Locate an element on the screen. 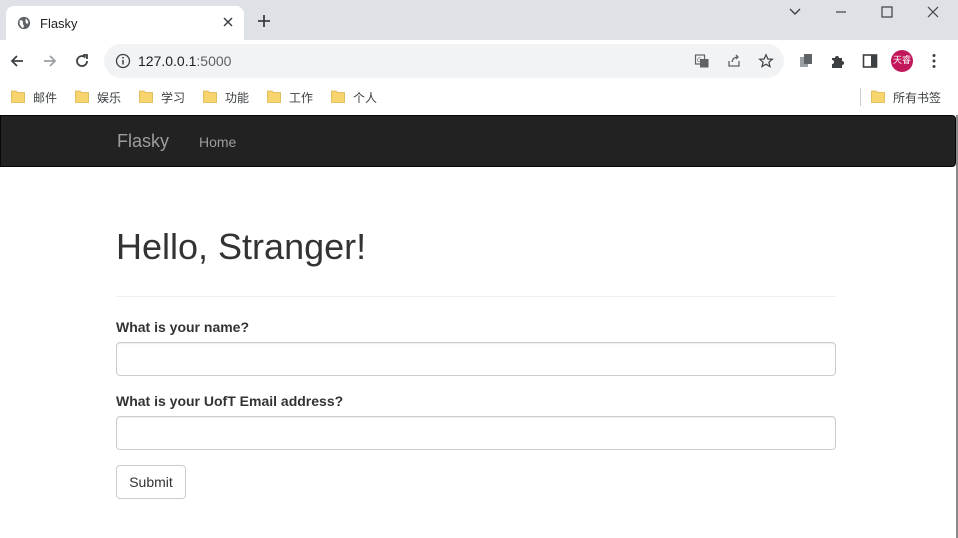 The image size is (958, 538). close-tab-icon is located at coordinates (228, 22).